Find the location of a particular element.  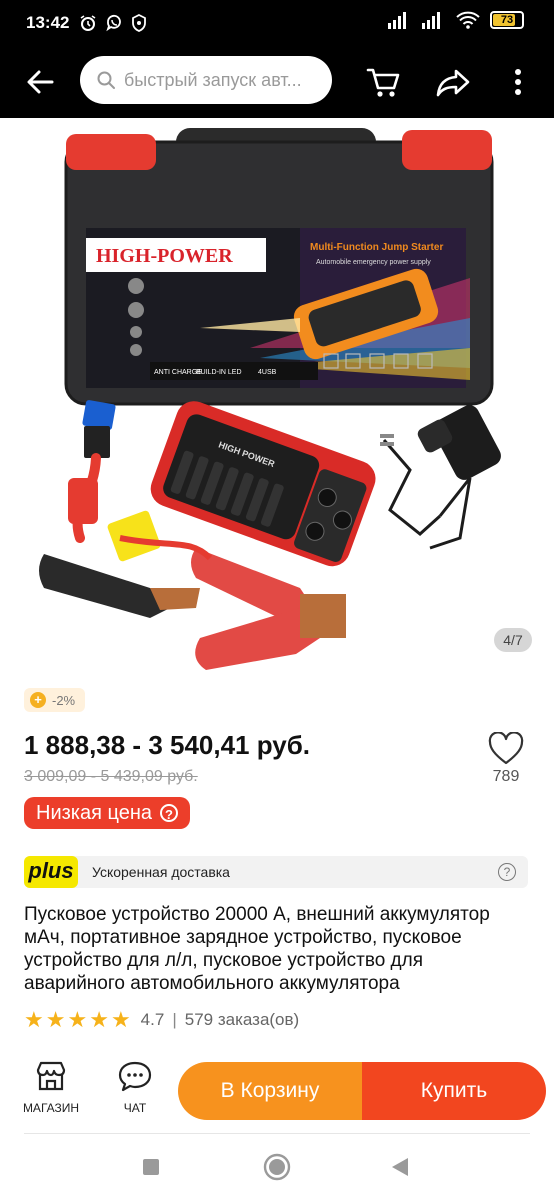

orders-count: 579 заказа(ов) is located at coordinates (242, 1019).